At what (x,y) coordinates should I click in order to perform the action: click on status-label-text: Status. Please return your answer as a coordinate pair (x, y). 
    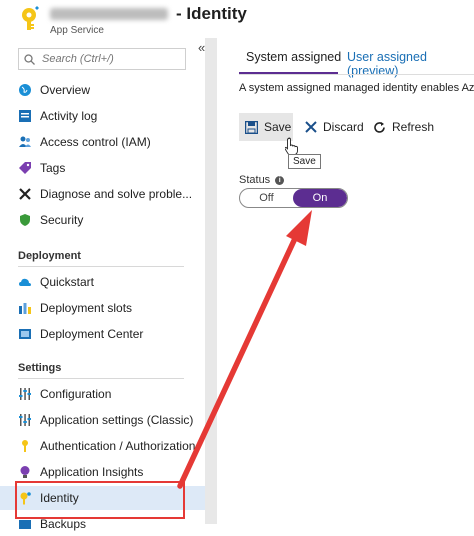
    Looking at the image, I should click on (255, 180).